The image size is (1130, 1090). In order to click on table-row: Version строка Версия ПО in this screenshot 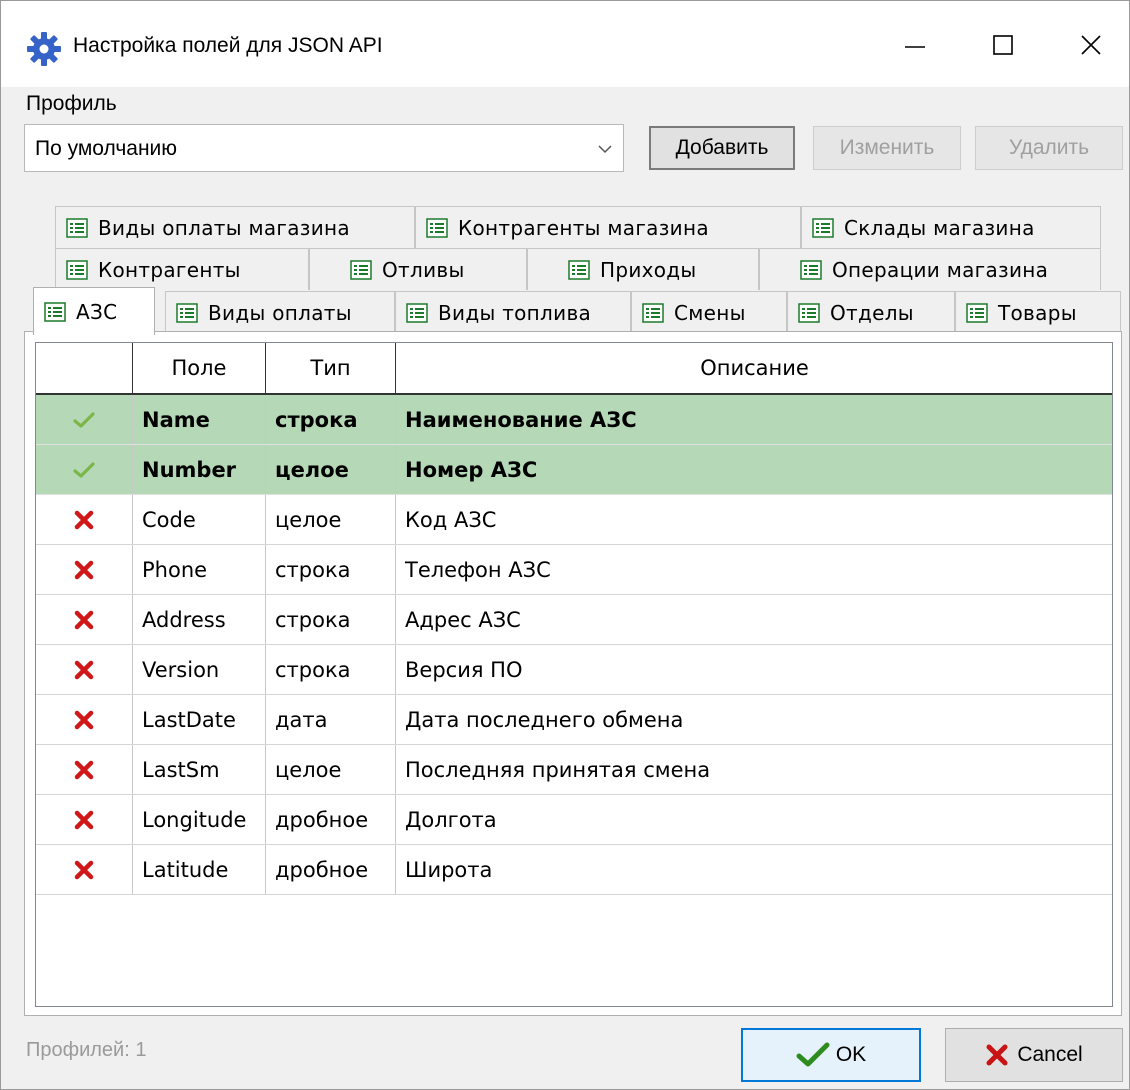, I will do `click(574, 670)`.